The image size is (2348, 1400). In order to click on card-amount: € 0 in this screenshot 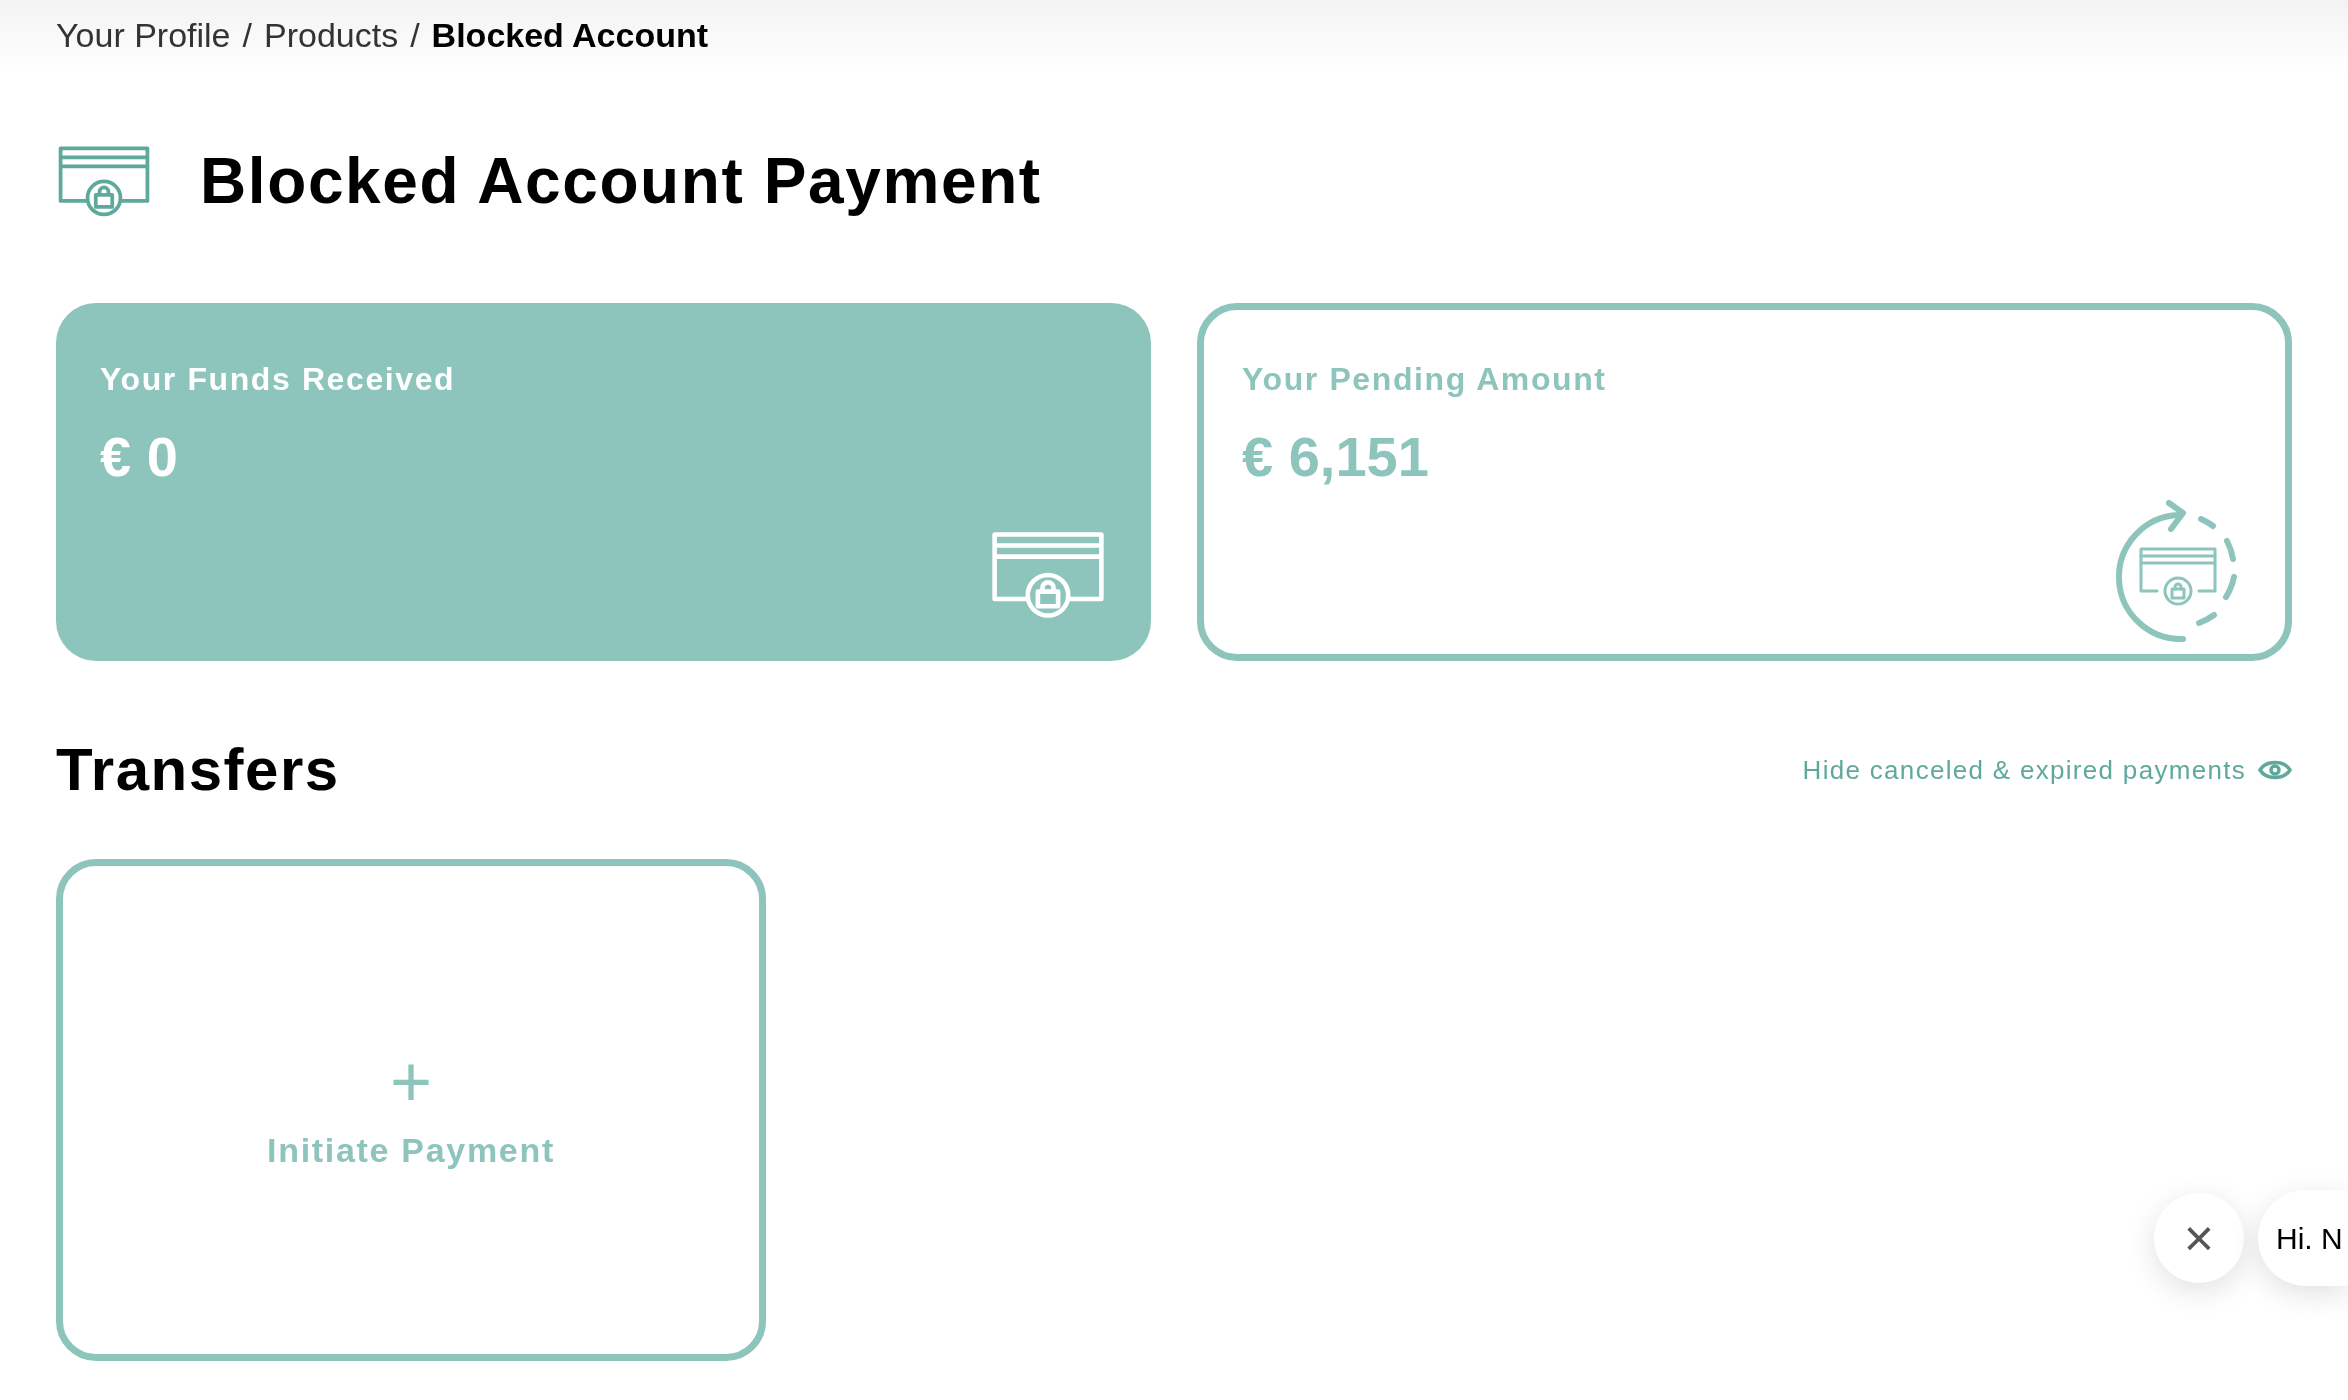, I will do `click(139, 457)`.